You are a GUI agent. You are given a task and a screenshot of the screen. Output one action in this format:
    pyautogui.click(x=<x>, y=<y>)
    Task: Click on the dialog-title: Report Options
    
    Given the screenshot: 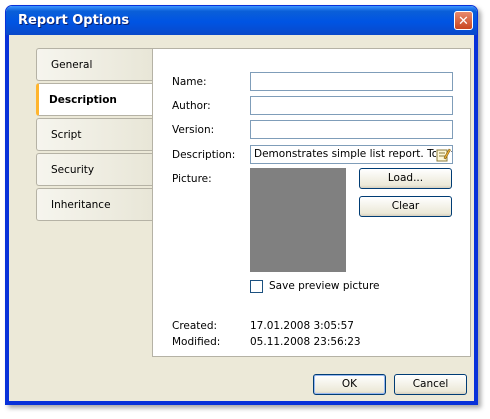 What is the action you would take?
    pyautogui.click(x=74, y=20)
    